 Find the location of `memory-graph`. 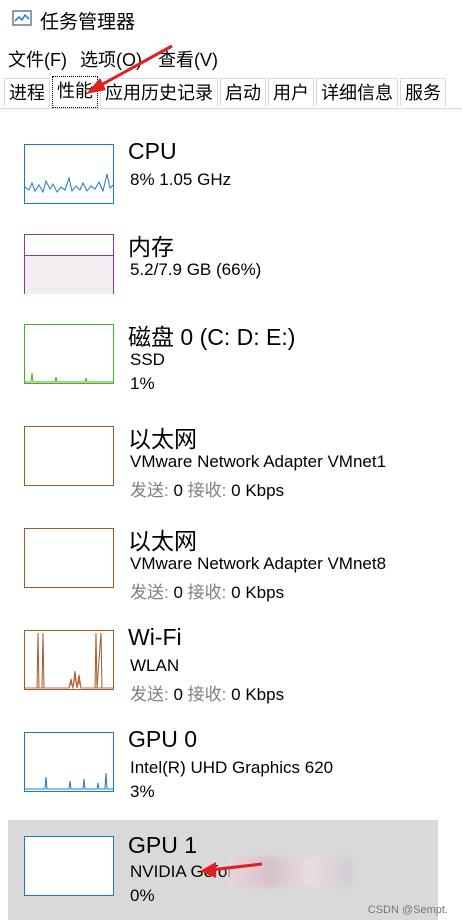

memory-graph is located at coordinates (69, 264).